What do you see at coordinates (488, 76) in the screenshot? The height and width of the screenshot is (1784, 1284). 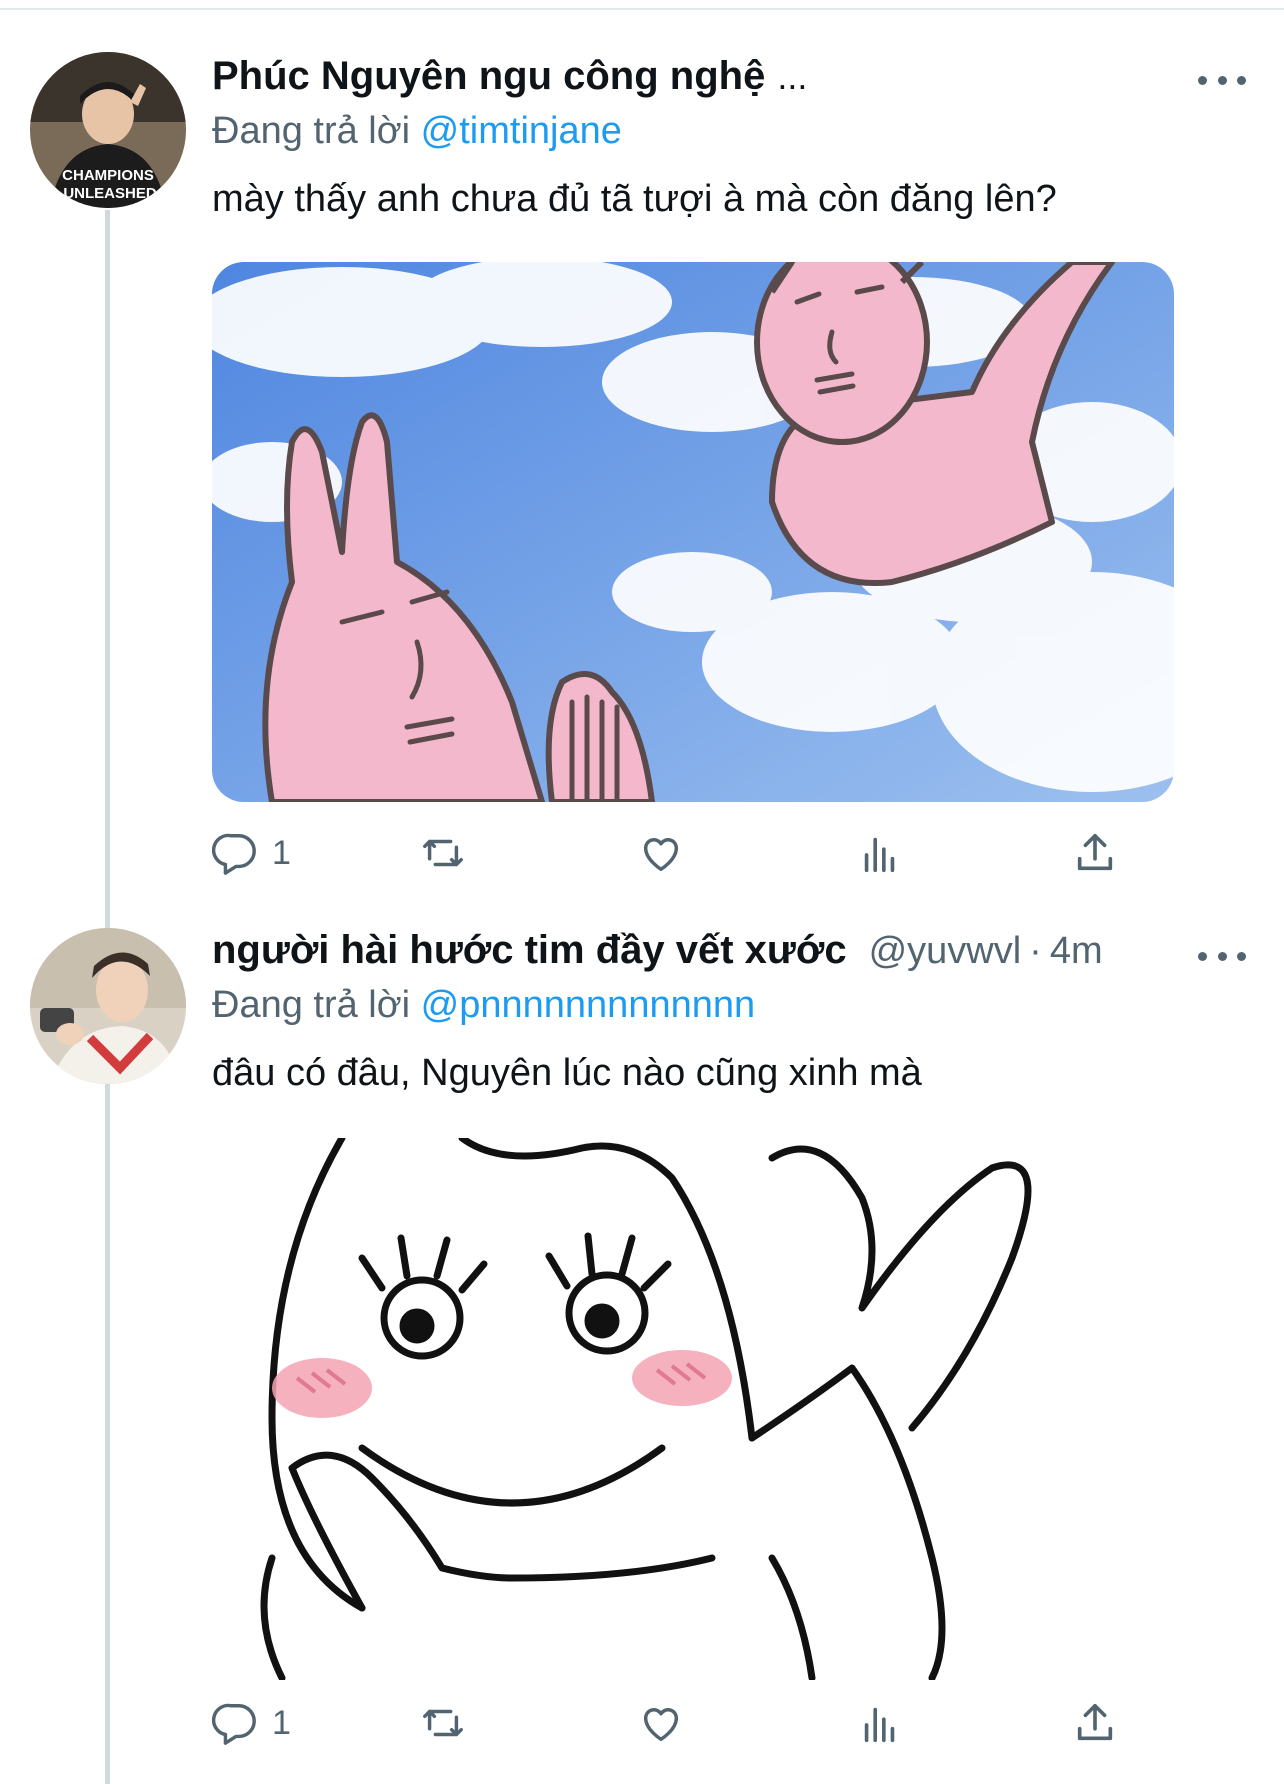 I see `display-name: Phúc Nguyên ngu công nghệ` at bounding box center [488, 76].